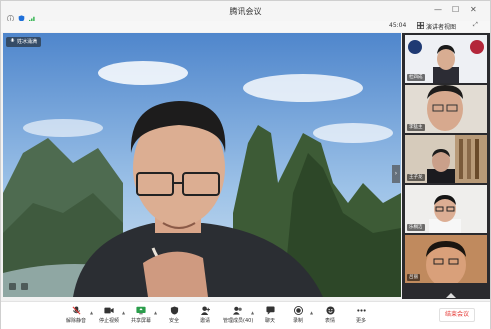 The height and width of the screenshot is (329, 491). I want to click on close-icon: ✕, so click(473, 9).